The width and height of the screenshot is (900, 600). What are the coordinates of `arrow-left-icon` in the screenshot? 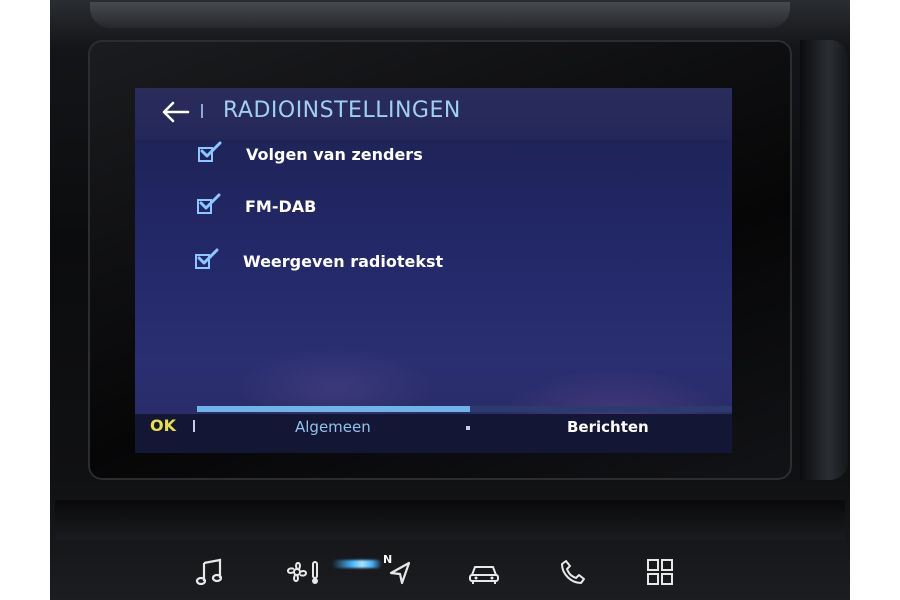 It's located at (176, 112).